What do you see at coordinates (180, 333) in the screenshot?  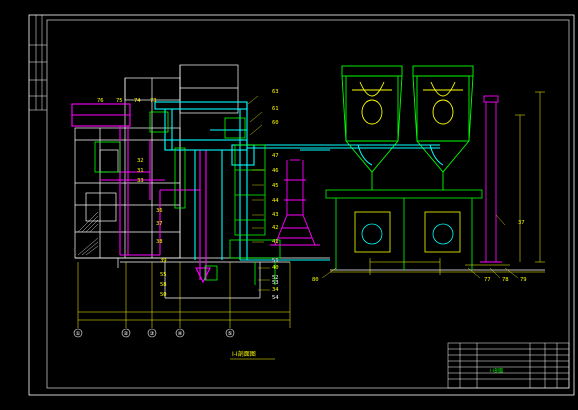 I see `axis-label-4: ④` at bounding box center [180, 333].